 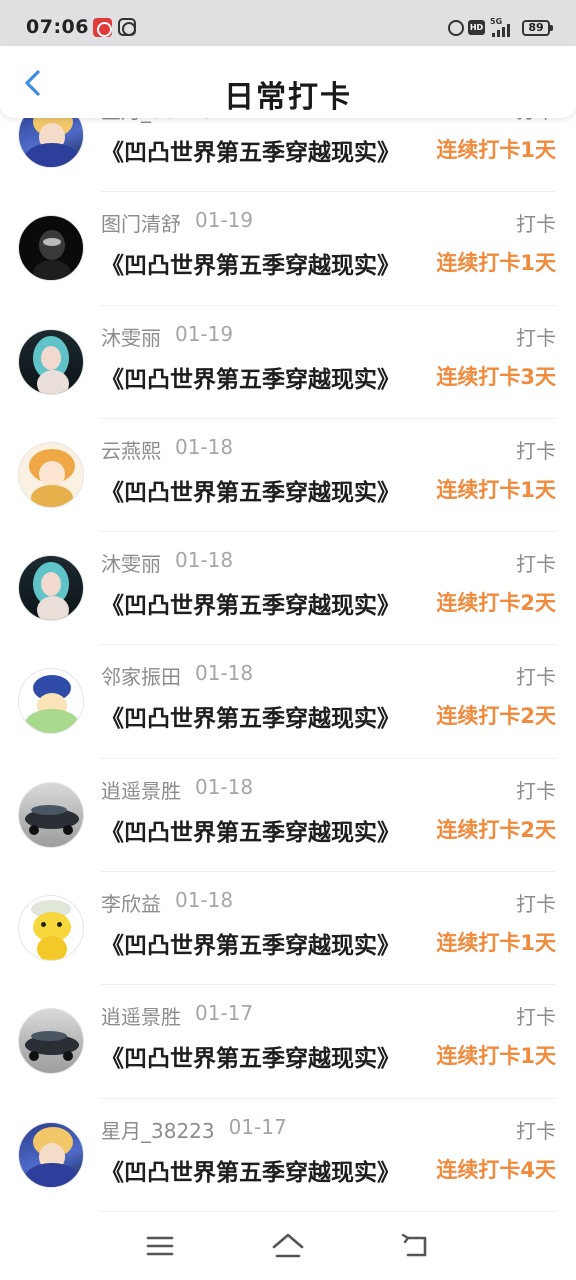 What do you see at coordinates (288, 23) in the screenshot?
I see `status-bar: 07:06 HD 5G 89` at bounding box center [288, 23].